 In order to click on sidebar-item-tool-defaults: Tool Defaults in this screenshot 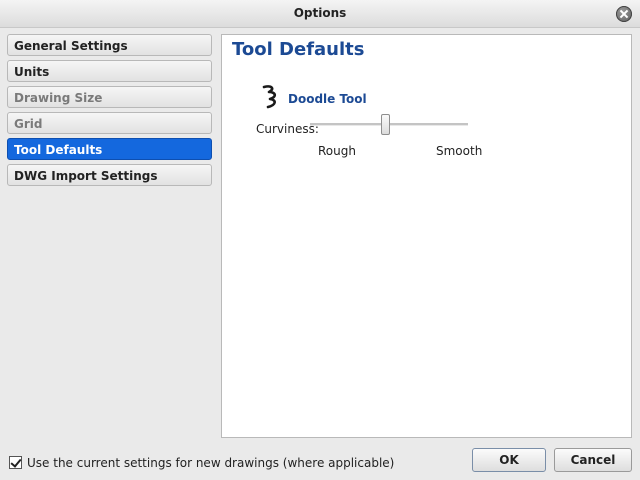, I will do `click(109, 149)`.